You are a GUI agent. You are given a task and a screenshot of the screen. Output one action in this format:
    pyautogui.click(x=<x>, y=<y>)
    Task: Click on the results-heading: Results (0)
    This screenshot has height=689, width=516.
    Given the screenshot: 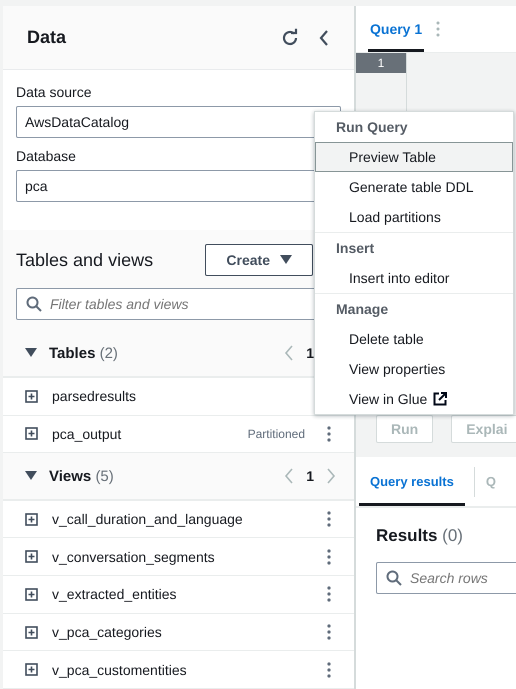 What is the action you would take?
    pyautogui.click(x=420, y=536)
    